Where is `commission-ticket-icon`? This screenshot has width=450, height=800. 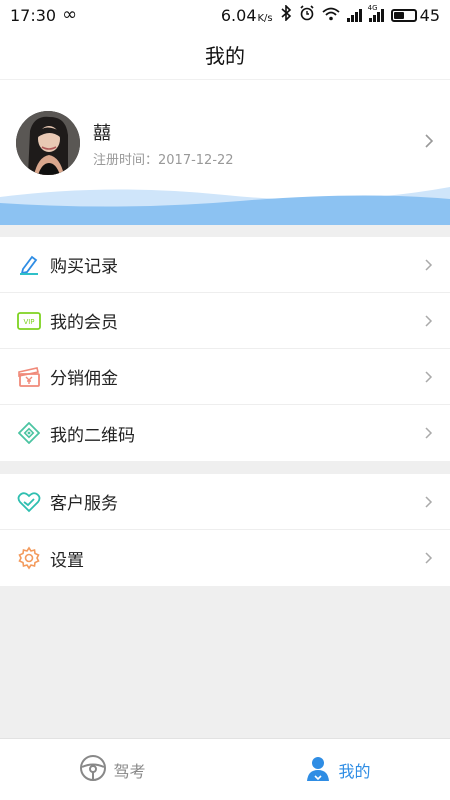
commission-ticket-icon is located at coordinates (29, 377).